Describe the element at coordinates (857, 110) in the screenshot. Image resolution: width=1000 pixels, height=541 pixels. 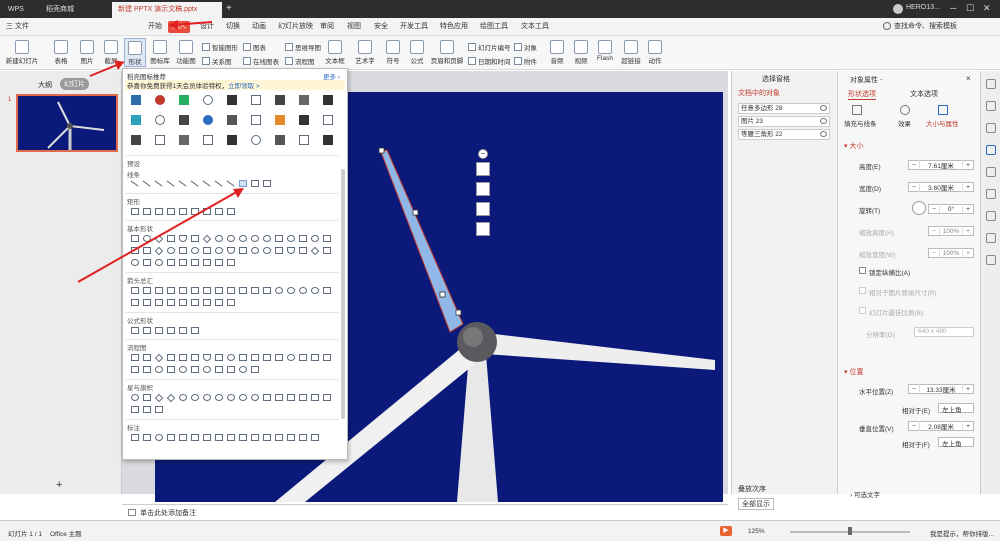
I see `fill-line-icon` at that location.